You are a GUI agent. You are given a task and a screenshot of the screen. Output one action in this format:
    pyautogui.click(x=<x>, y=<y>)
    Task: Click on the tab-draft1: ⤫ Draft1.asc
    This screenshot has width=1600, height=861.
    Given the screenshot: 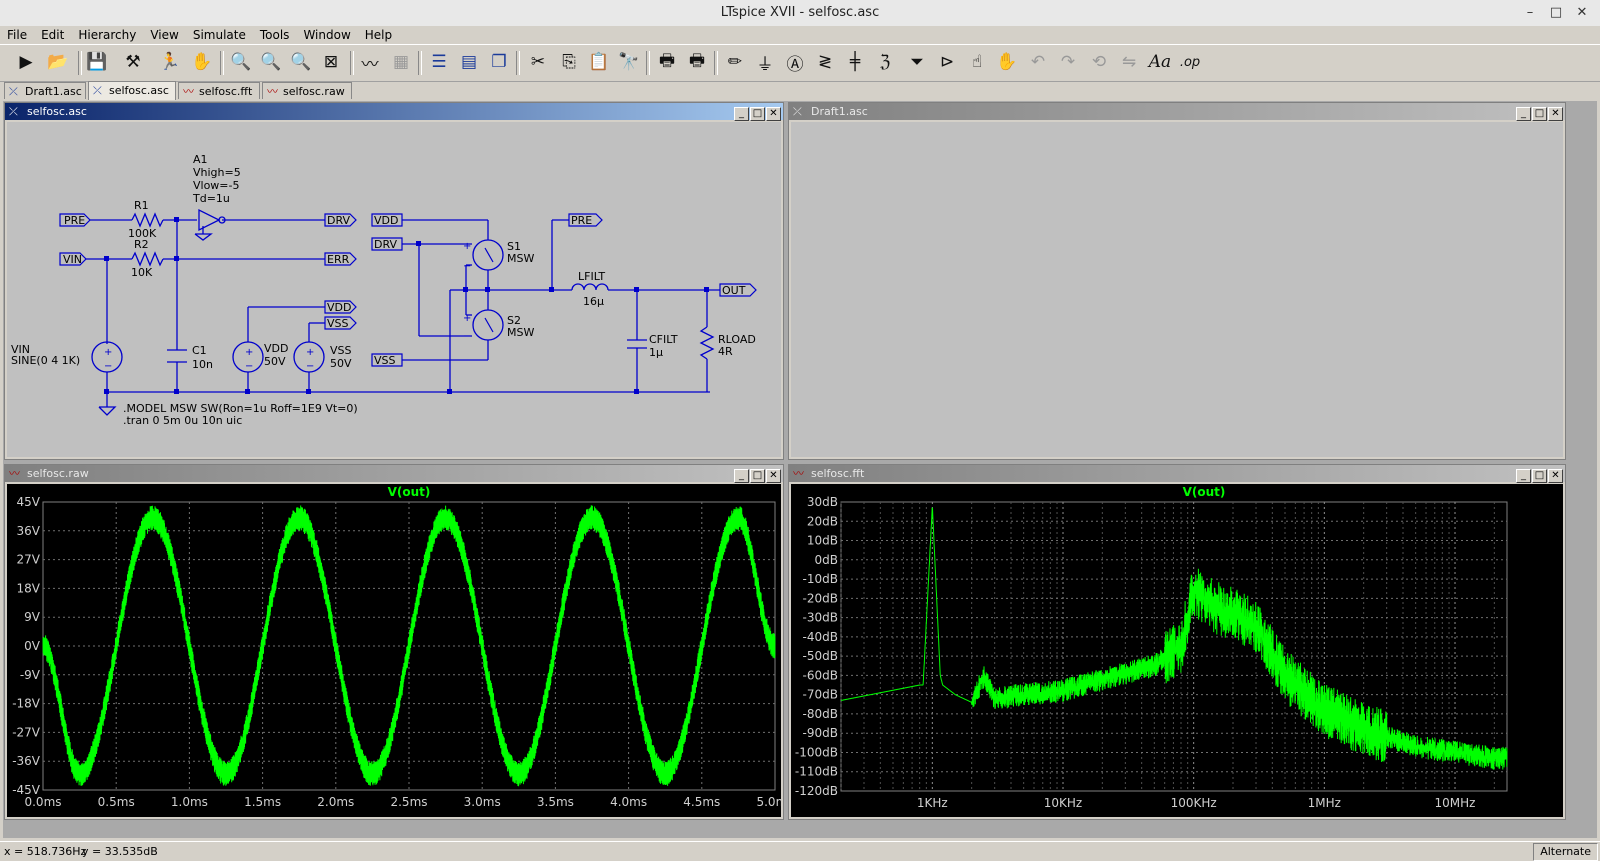 What is the action you would take?
    pyautogui.click(x=45, y=90)
    